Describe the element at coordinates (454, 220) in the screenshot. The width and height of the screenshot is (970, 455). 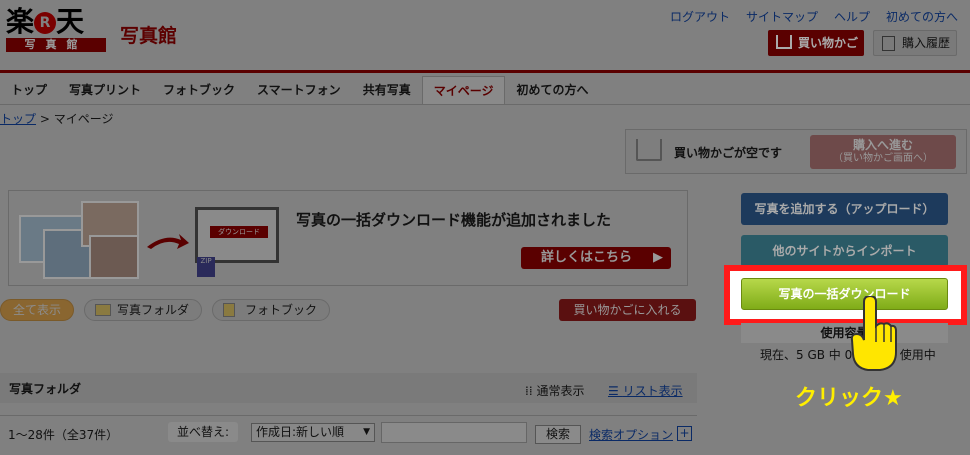
I see `banner-title: 写真の一括ダウンロード機能が追加されました` at that location.